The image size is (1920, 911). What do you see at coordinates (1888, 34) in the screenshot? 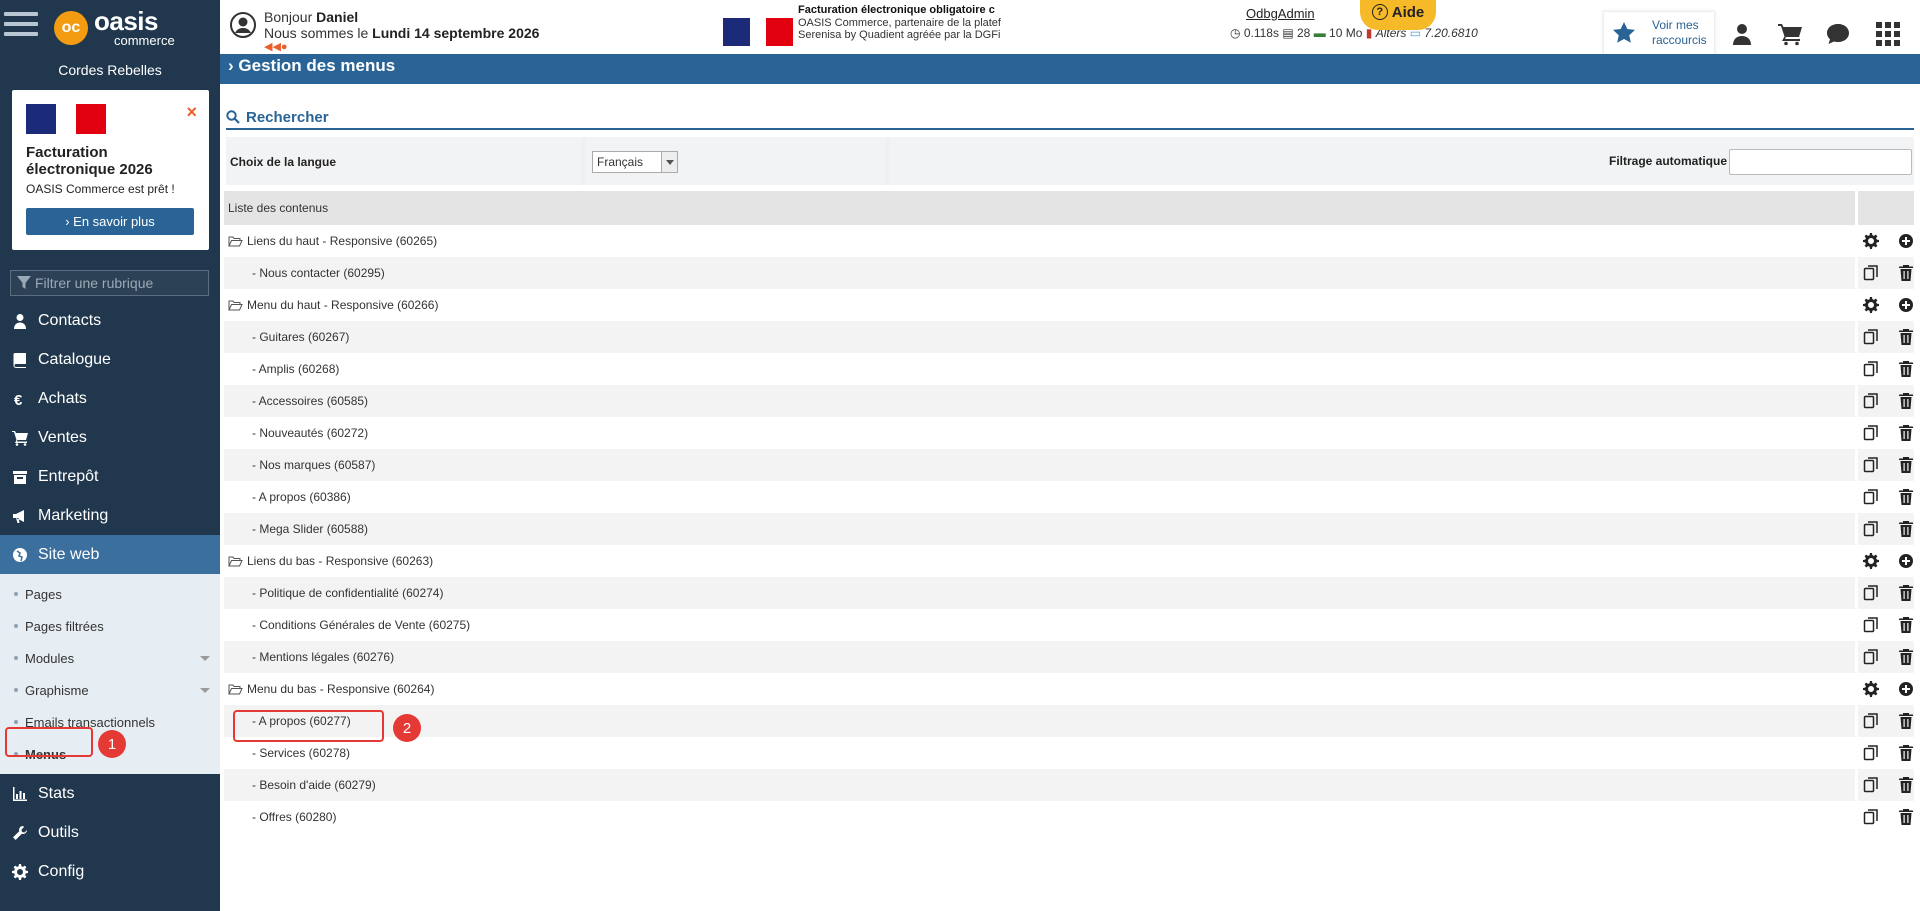
I see `apps-grid-icon` at bounding box center [1888, 34].